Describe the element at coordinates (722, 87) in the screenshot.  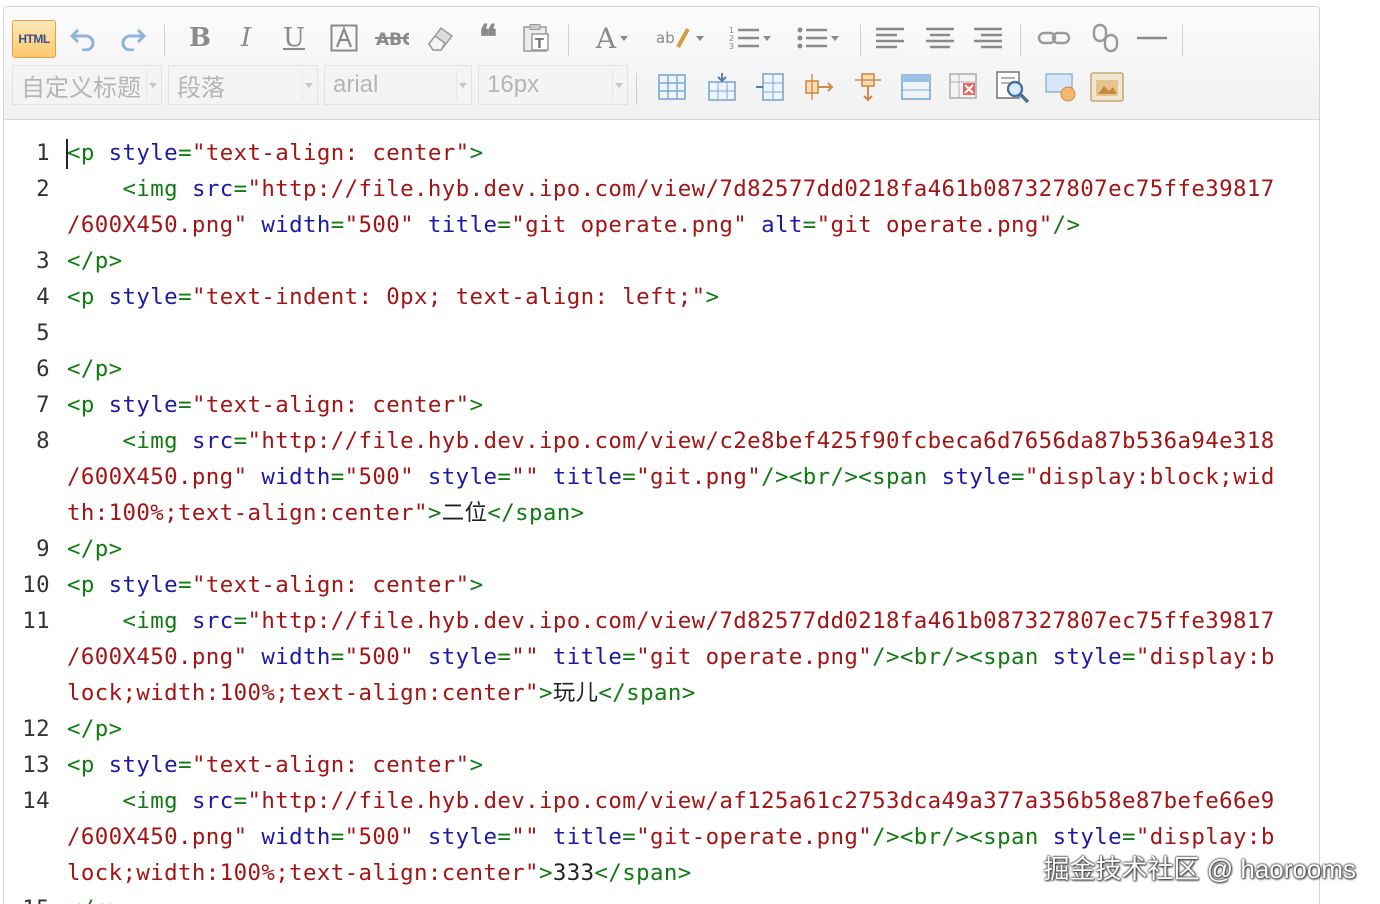
I see `insert-row-button` at that location.